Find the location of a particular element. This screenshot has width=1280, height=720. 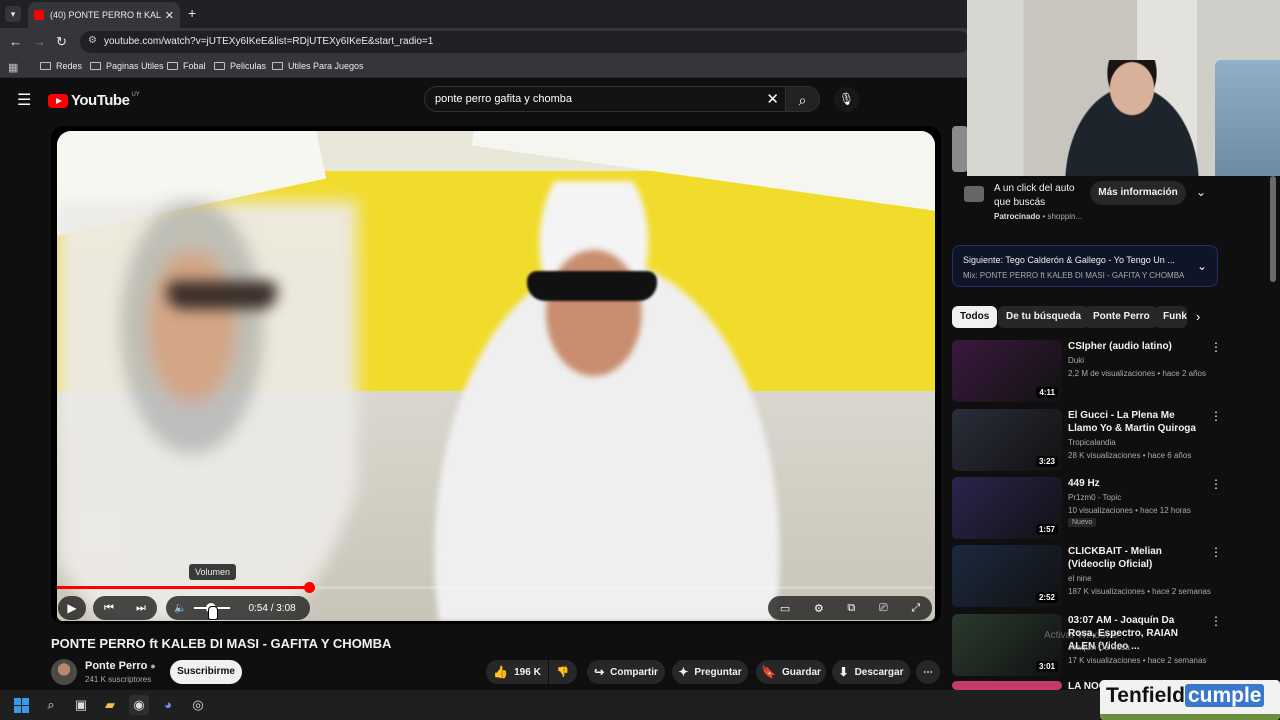

video-thumbnail: 2:52 is located at coordinates (1007, 576).